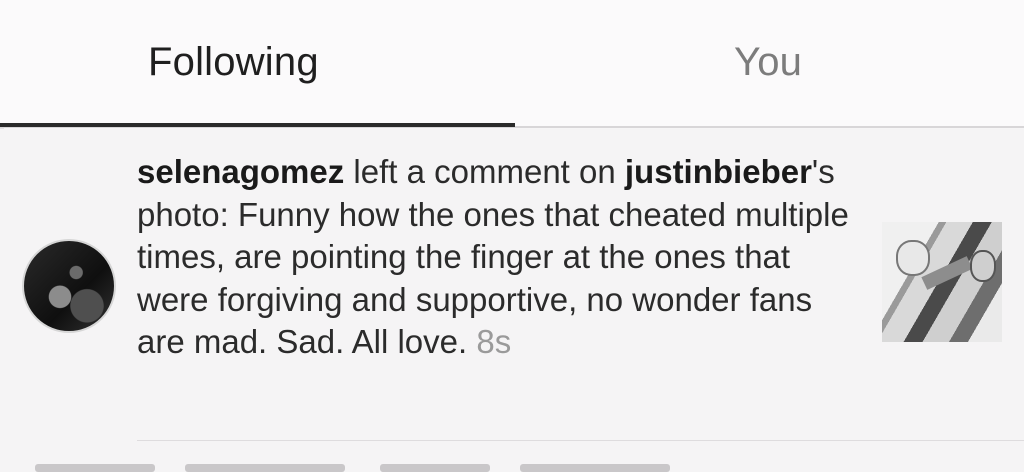  What do you see at coordinates (240, 171) in the screenshot?
I see `username-link: selenagomez` at bounding box center [240, 171].